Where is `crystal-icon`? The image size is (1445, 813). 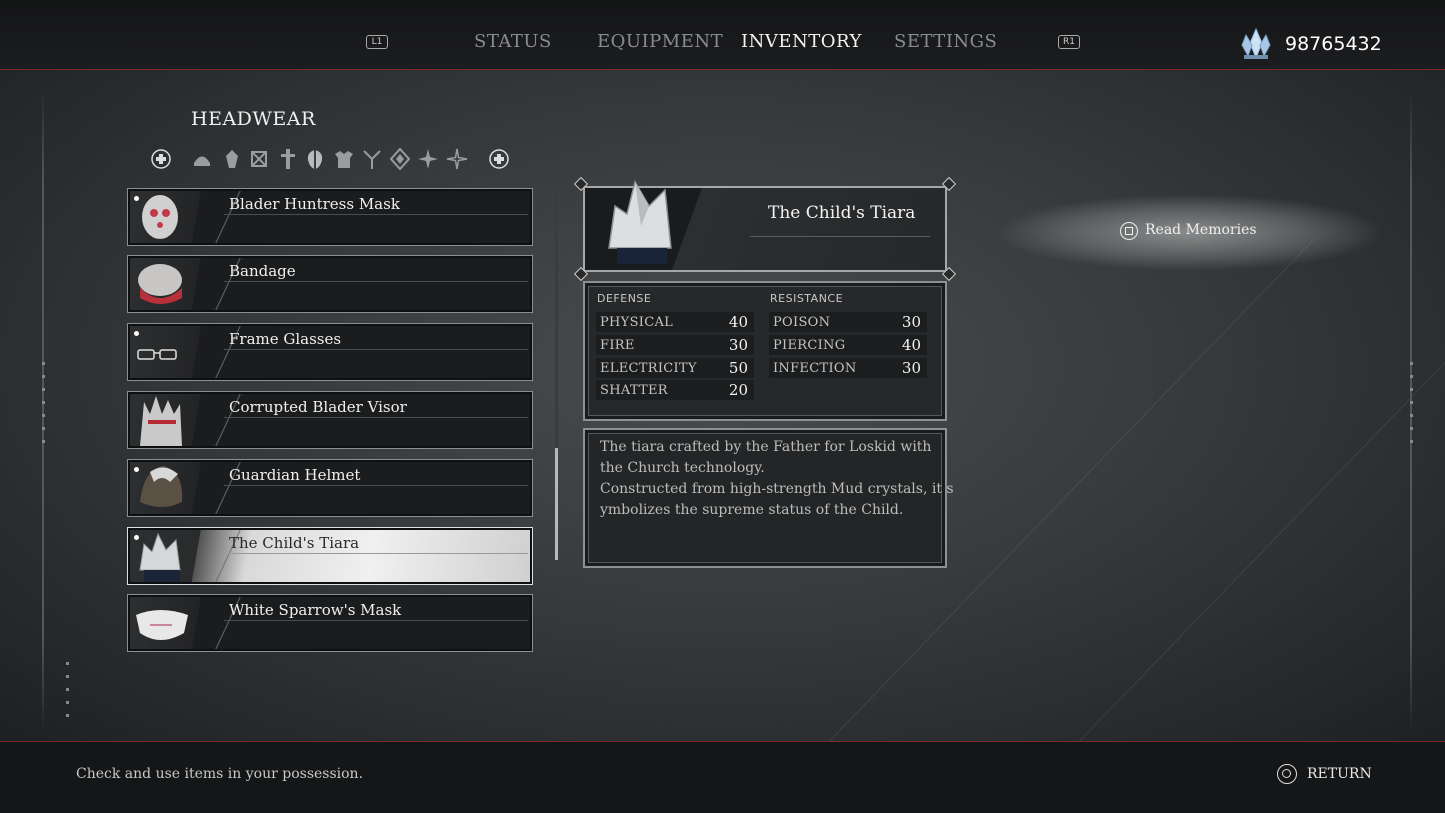 crystal-icon is located at coordinates (1256, 43).